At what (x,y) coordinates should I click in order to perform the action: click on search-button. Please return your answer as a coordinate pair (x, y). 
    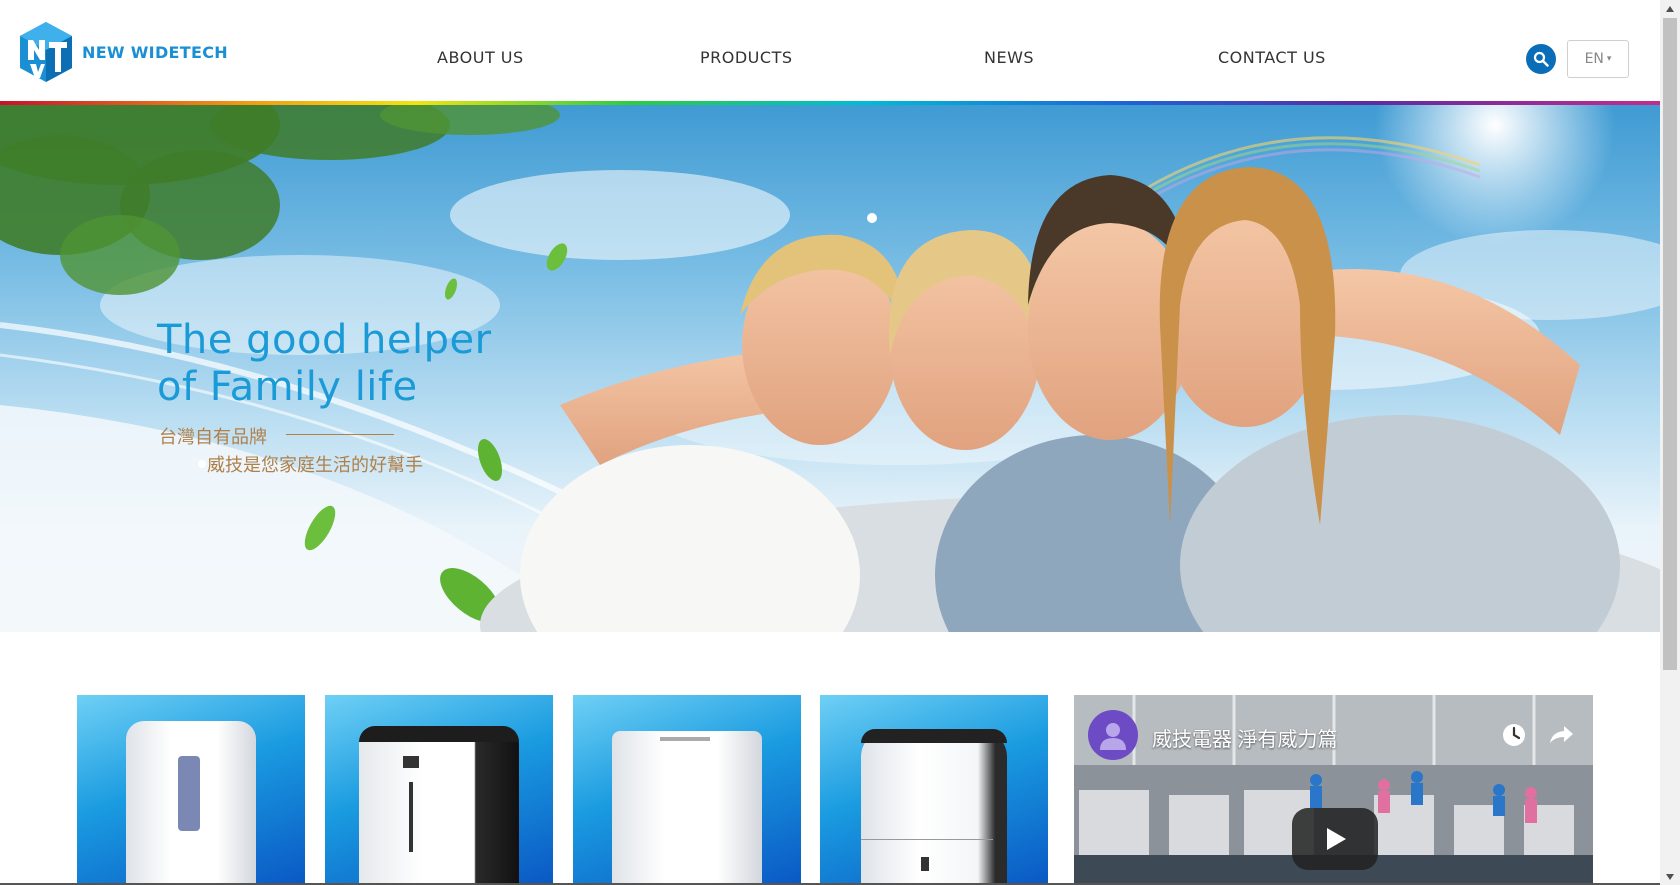
    Looking at the image, I should click on (1541, 59).